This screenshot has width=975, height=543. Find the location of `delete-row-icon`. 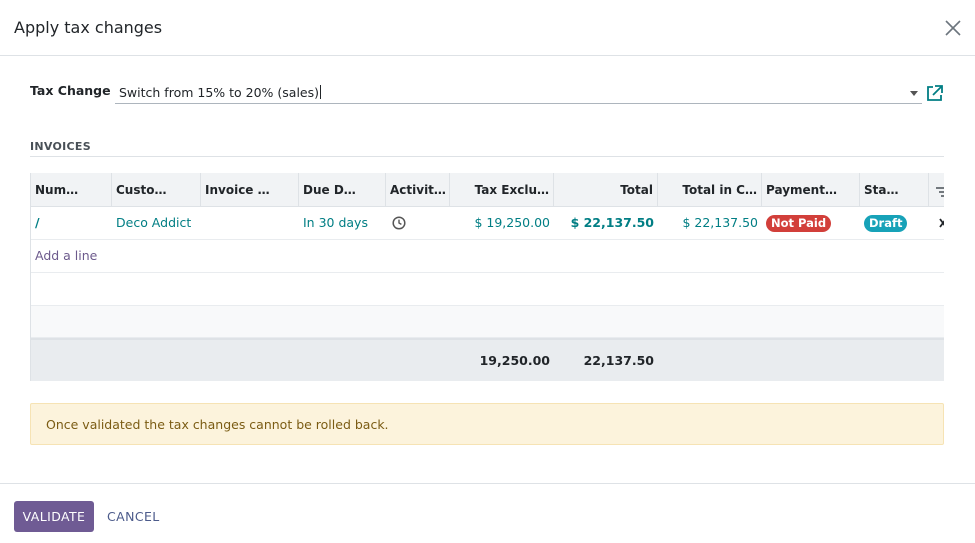

delete-row-icon is located at coordinates (941, 223).